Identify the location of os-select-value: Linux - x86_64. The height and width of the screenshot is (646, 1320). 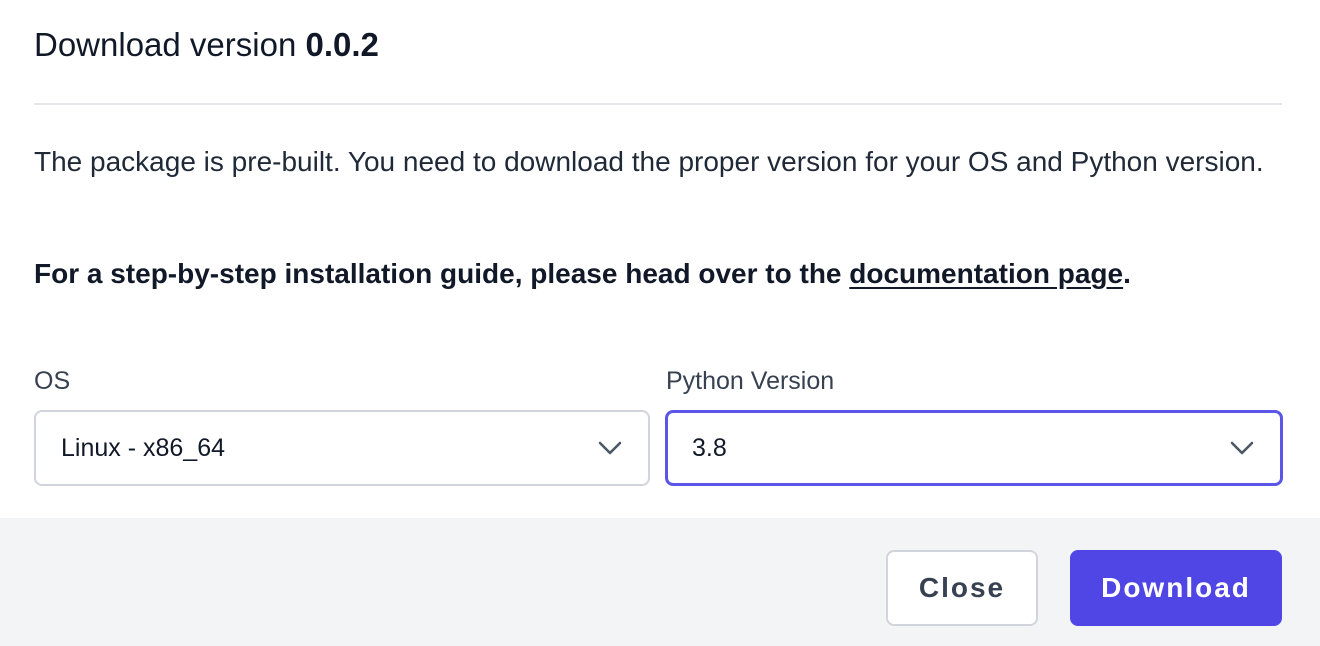
(143, 447).